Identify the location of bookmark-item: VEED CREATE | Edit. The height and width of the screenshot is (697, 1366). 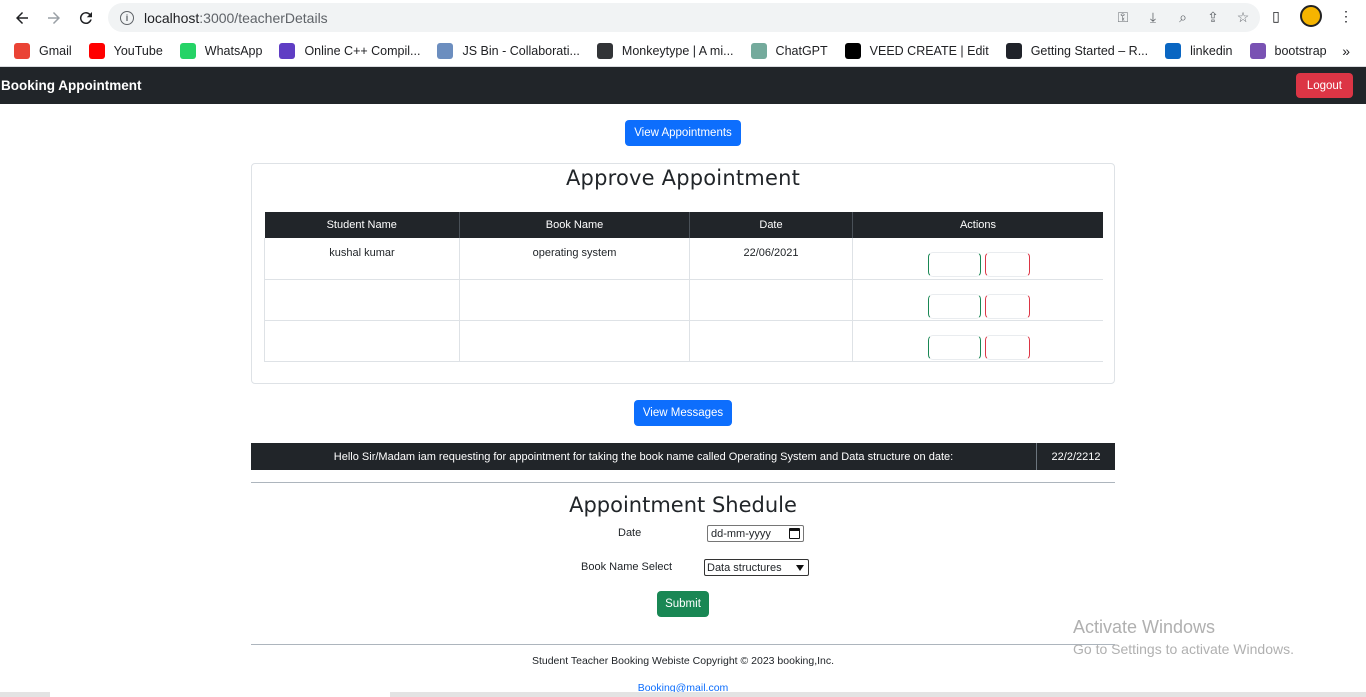
(916, 50).